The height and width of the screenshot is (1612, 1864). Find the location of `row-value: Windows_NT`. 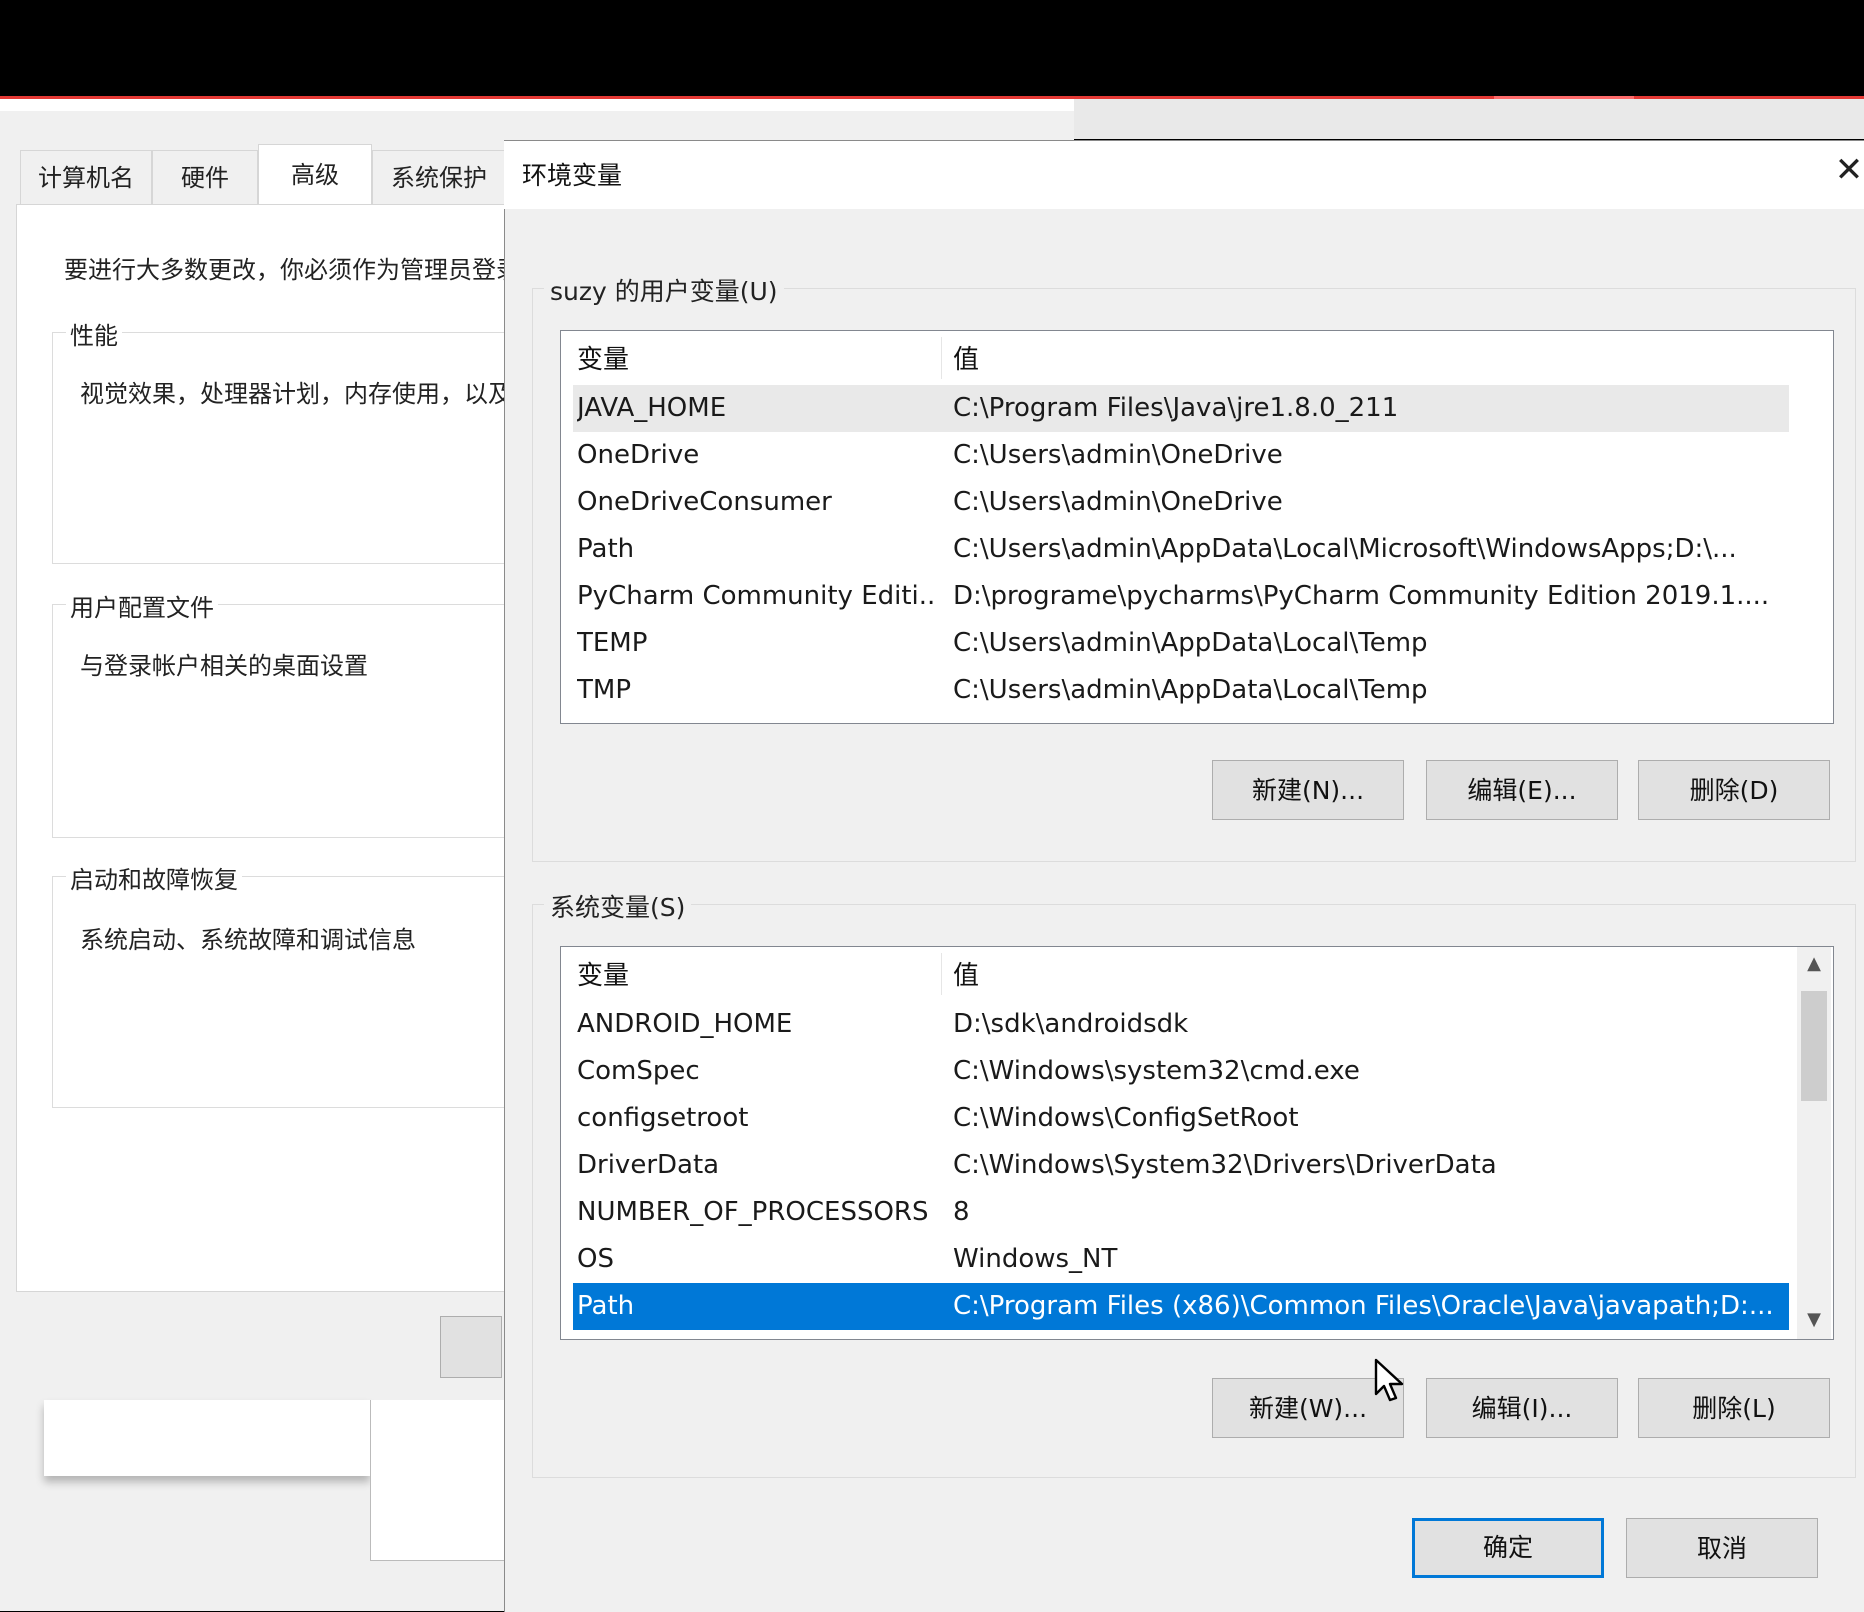

row-value: Windows_NT is located at coordinates (1035, 1259).